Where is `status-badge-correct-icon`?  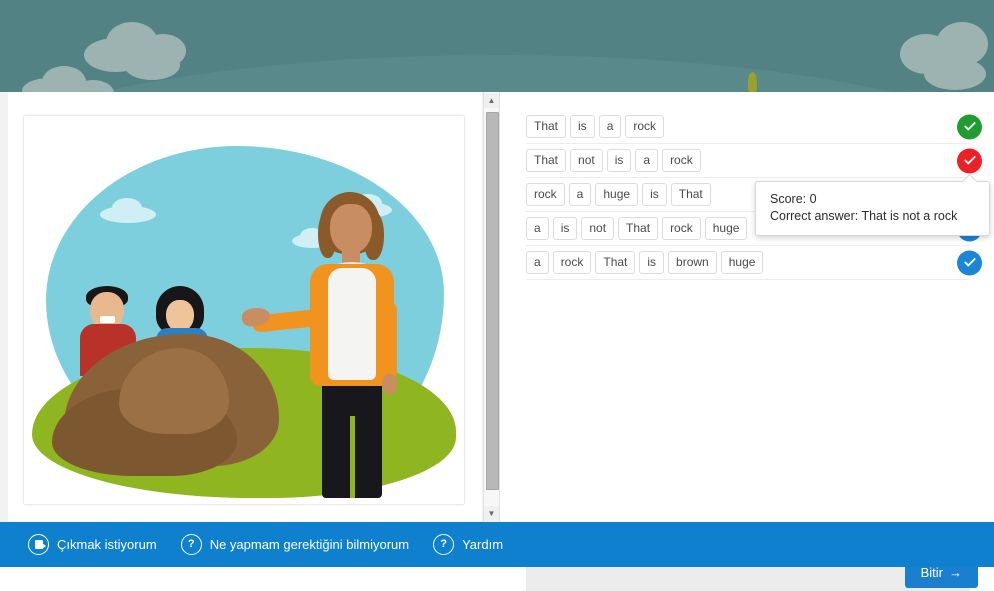
status-badge-correct-icon is located at coordinates (969, 126).